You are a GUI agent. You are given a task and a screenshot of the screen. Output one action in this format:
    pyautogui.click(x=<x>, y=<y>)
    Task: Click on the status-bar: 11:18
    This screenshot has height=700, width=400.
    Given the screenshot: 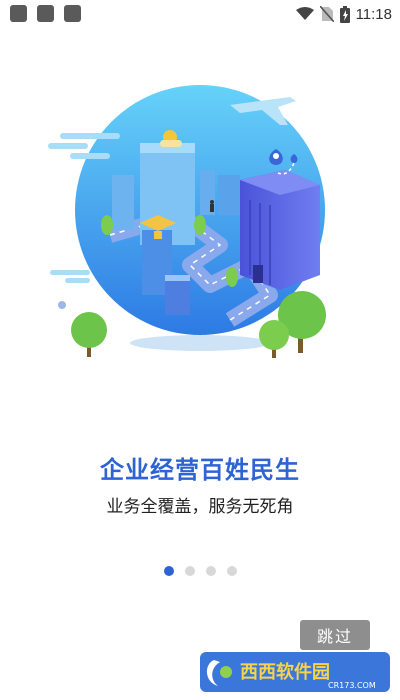 What is the action you would take?
    pyautogui.click(x=200, y=15)
    